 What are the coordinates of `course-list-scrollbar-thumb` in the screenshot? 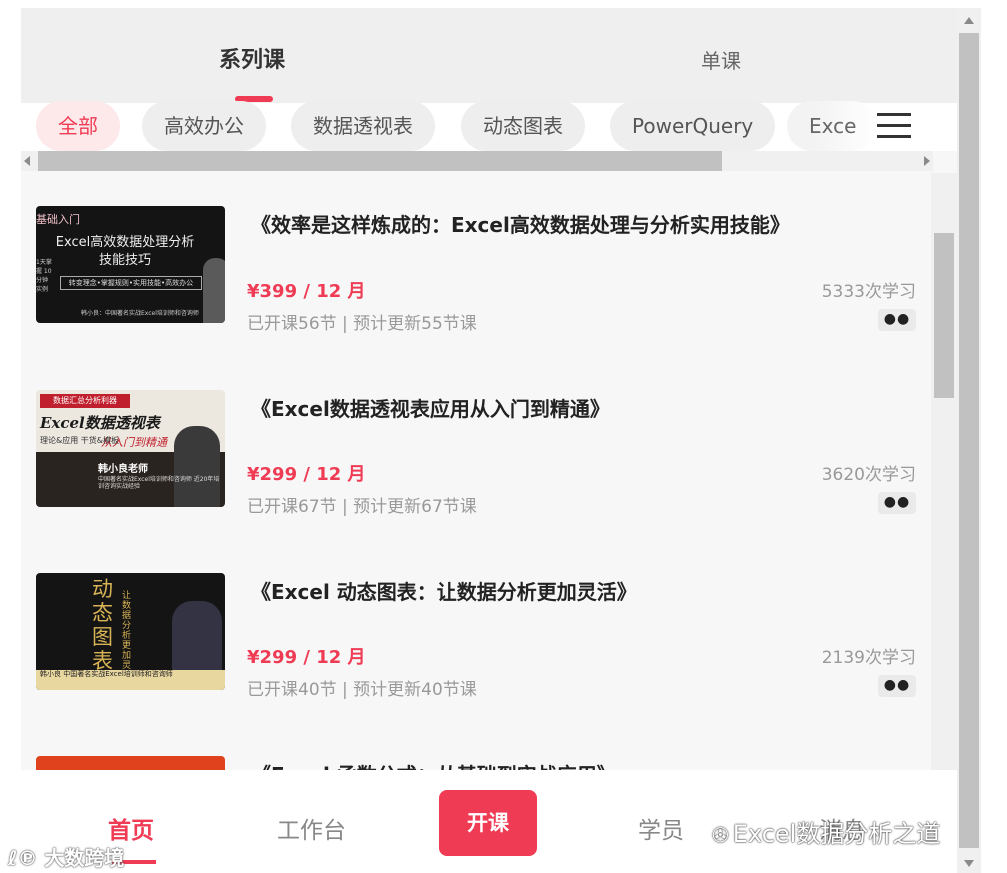 It's located at (944, 315).